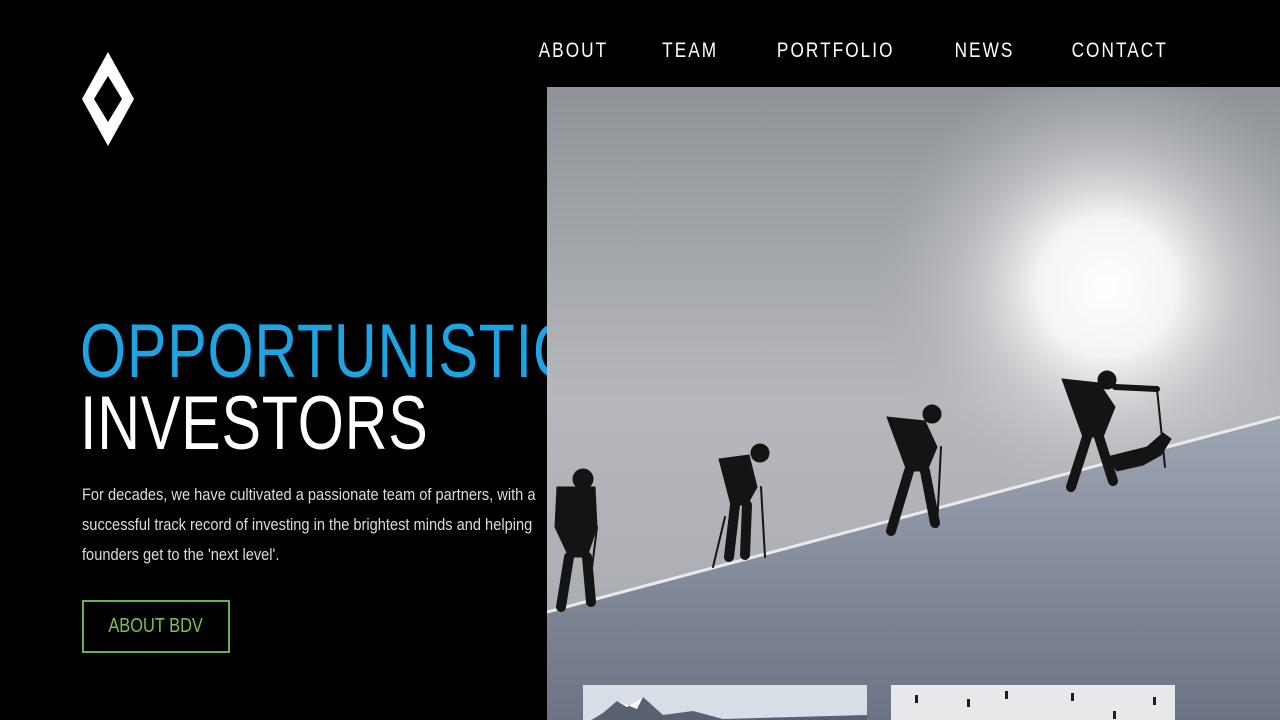 This screenshot has height=720, width=1280. I want to click on nav-item-about: ABOUT, so click(573, 51).